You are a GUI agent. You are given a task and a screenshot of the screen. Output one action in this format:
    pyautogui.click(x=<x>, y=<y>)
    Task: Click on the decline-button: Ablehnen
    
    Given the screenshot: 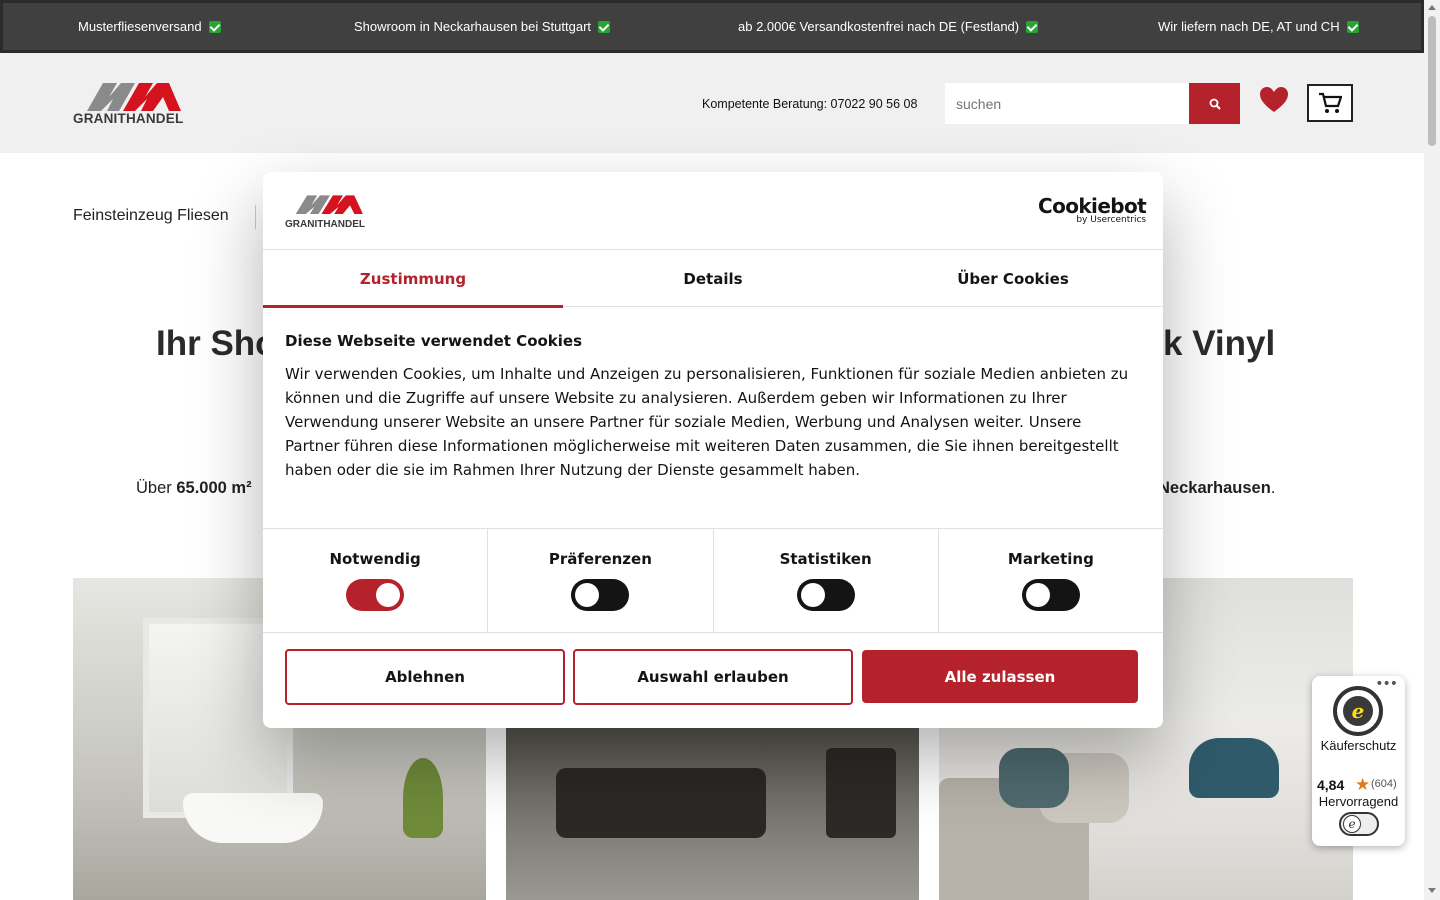 What is the action you would take?
    pyautogui.click(x=425, y=677)
    